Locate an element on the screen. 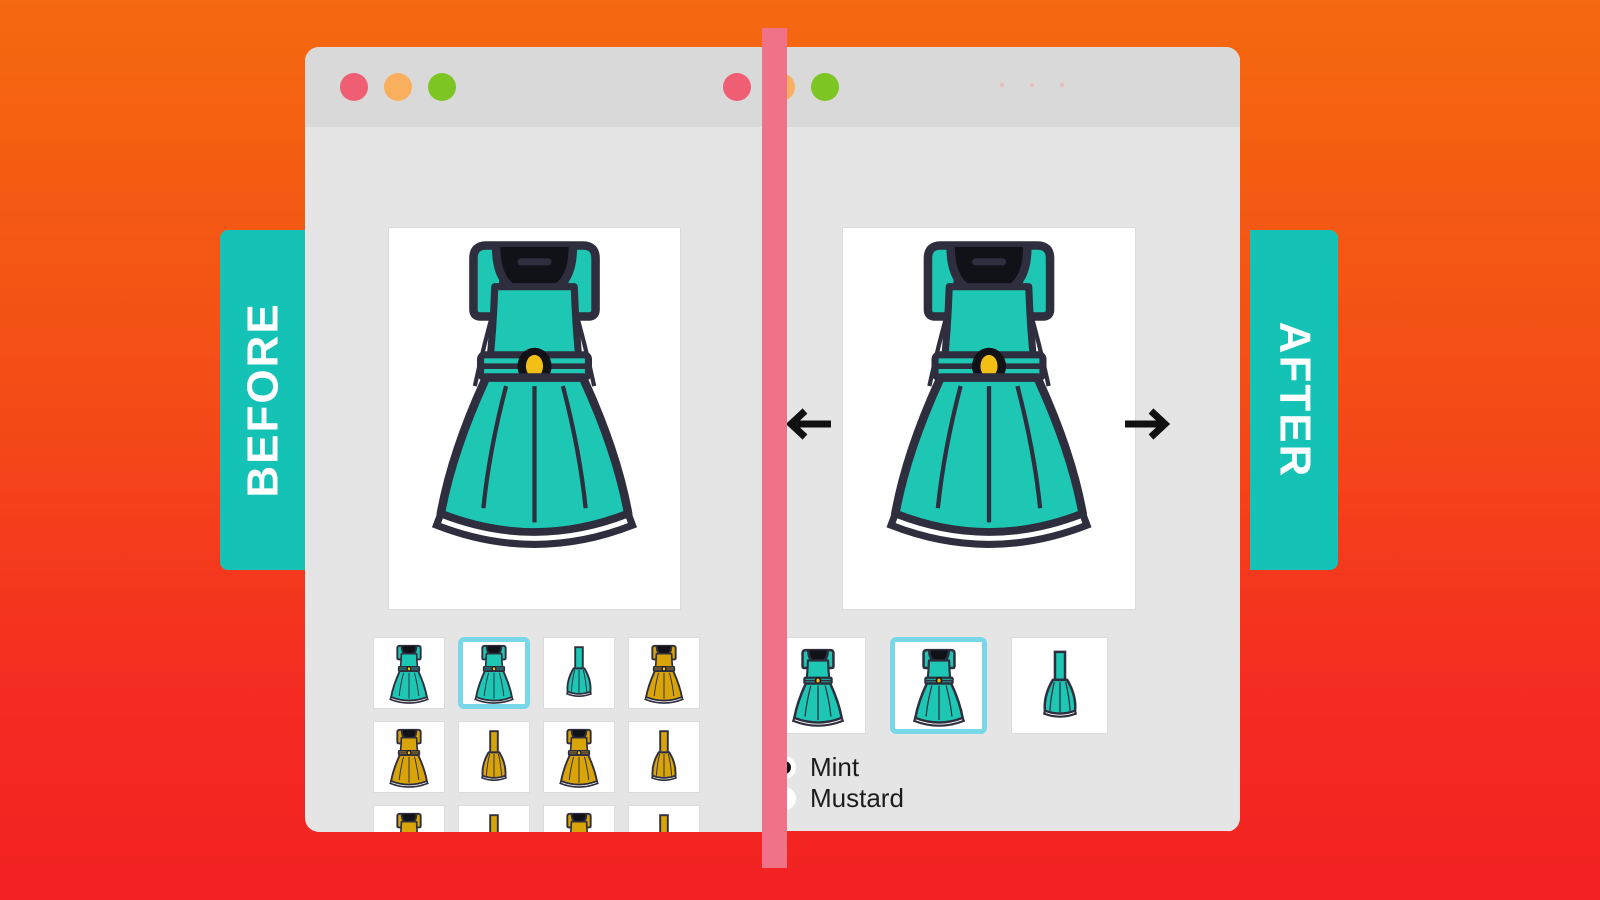  color-option-group: Mint Mustard is located at coordinates (838, 783).